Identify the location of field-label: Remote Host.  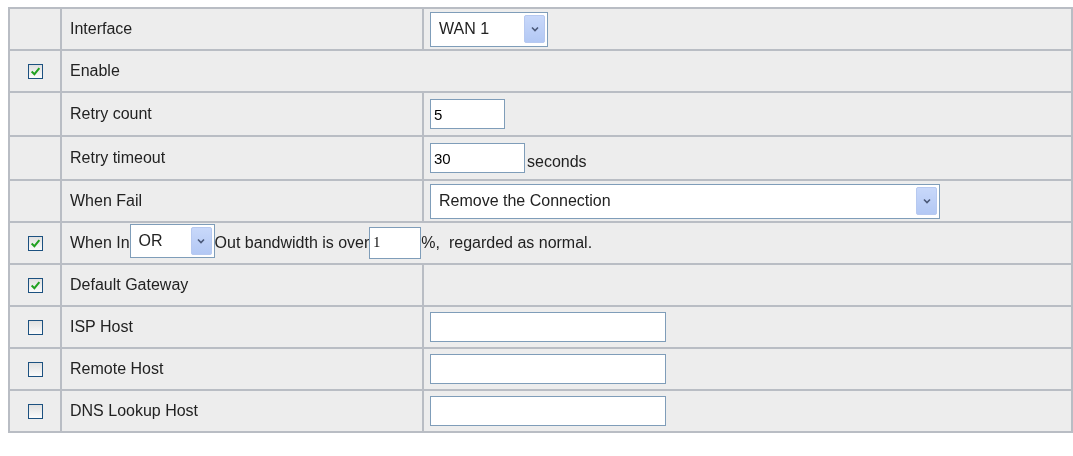
(117, 368).